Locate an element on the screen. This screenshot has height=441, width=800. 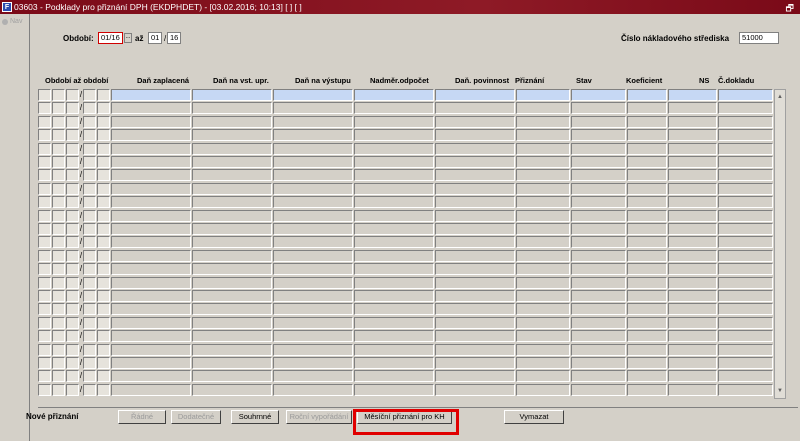
obdobi-from-input: 01/16 is located at coordinates (110, 38).